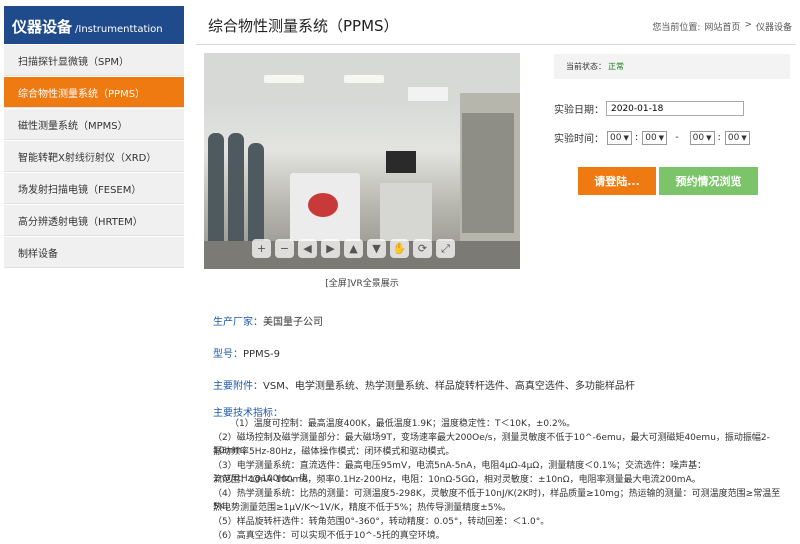 The width and height of the screenshot is (800, 544). I want to click on sidebar-header: 仪器设备 /Instrumenttation, so click(94, 25).